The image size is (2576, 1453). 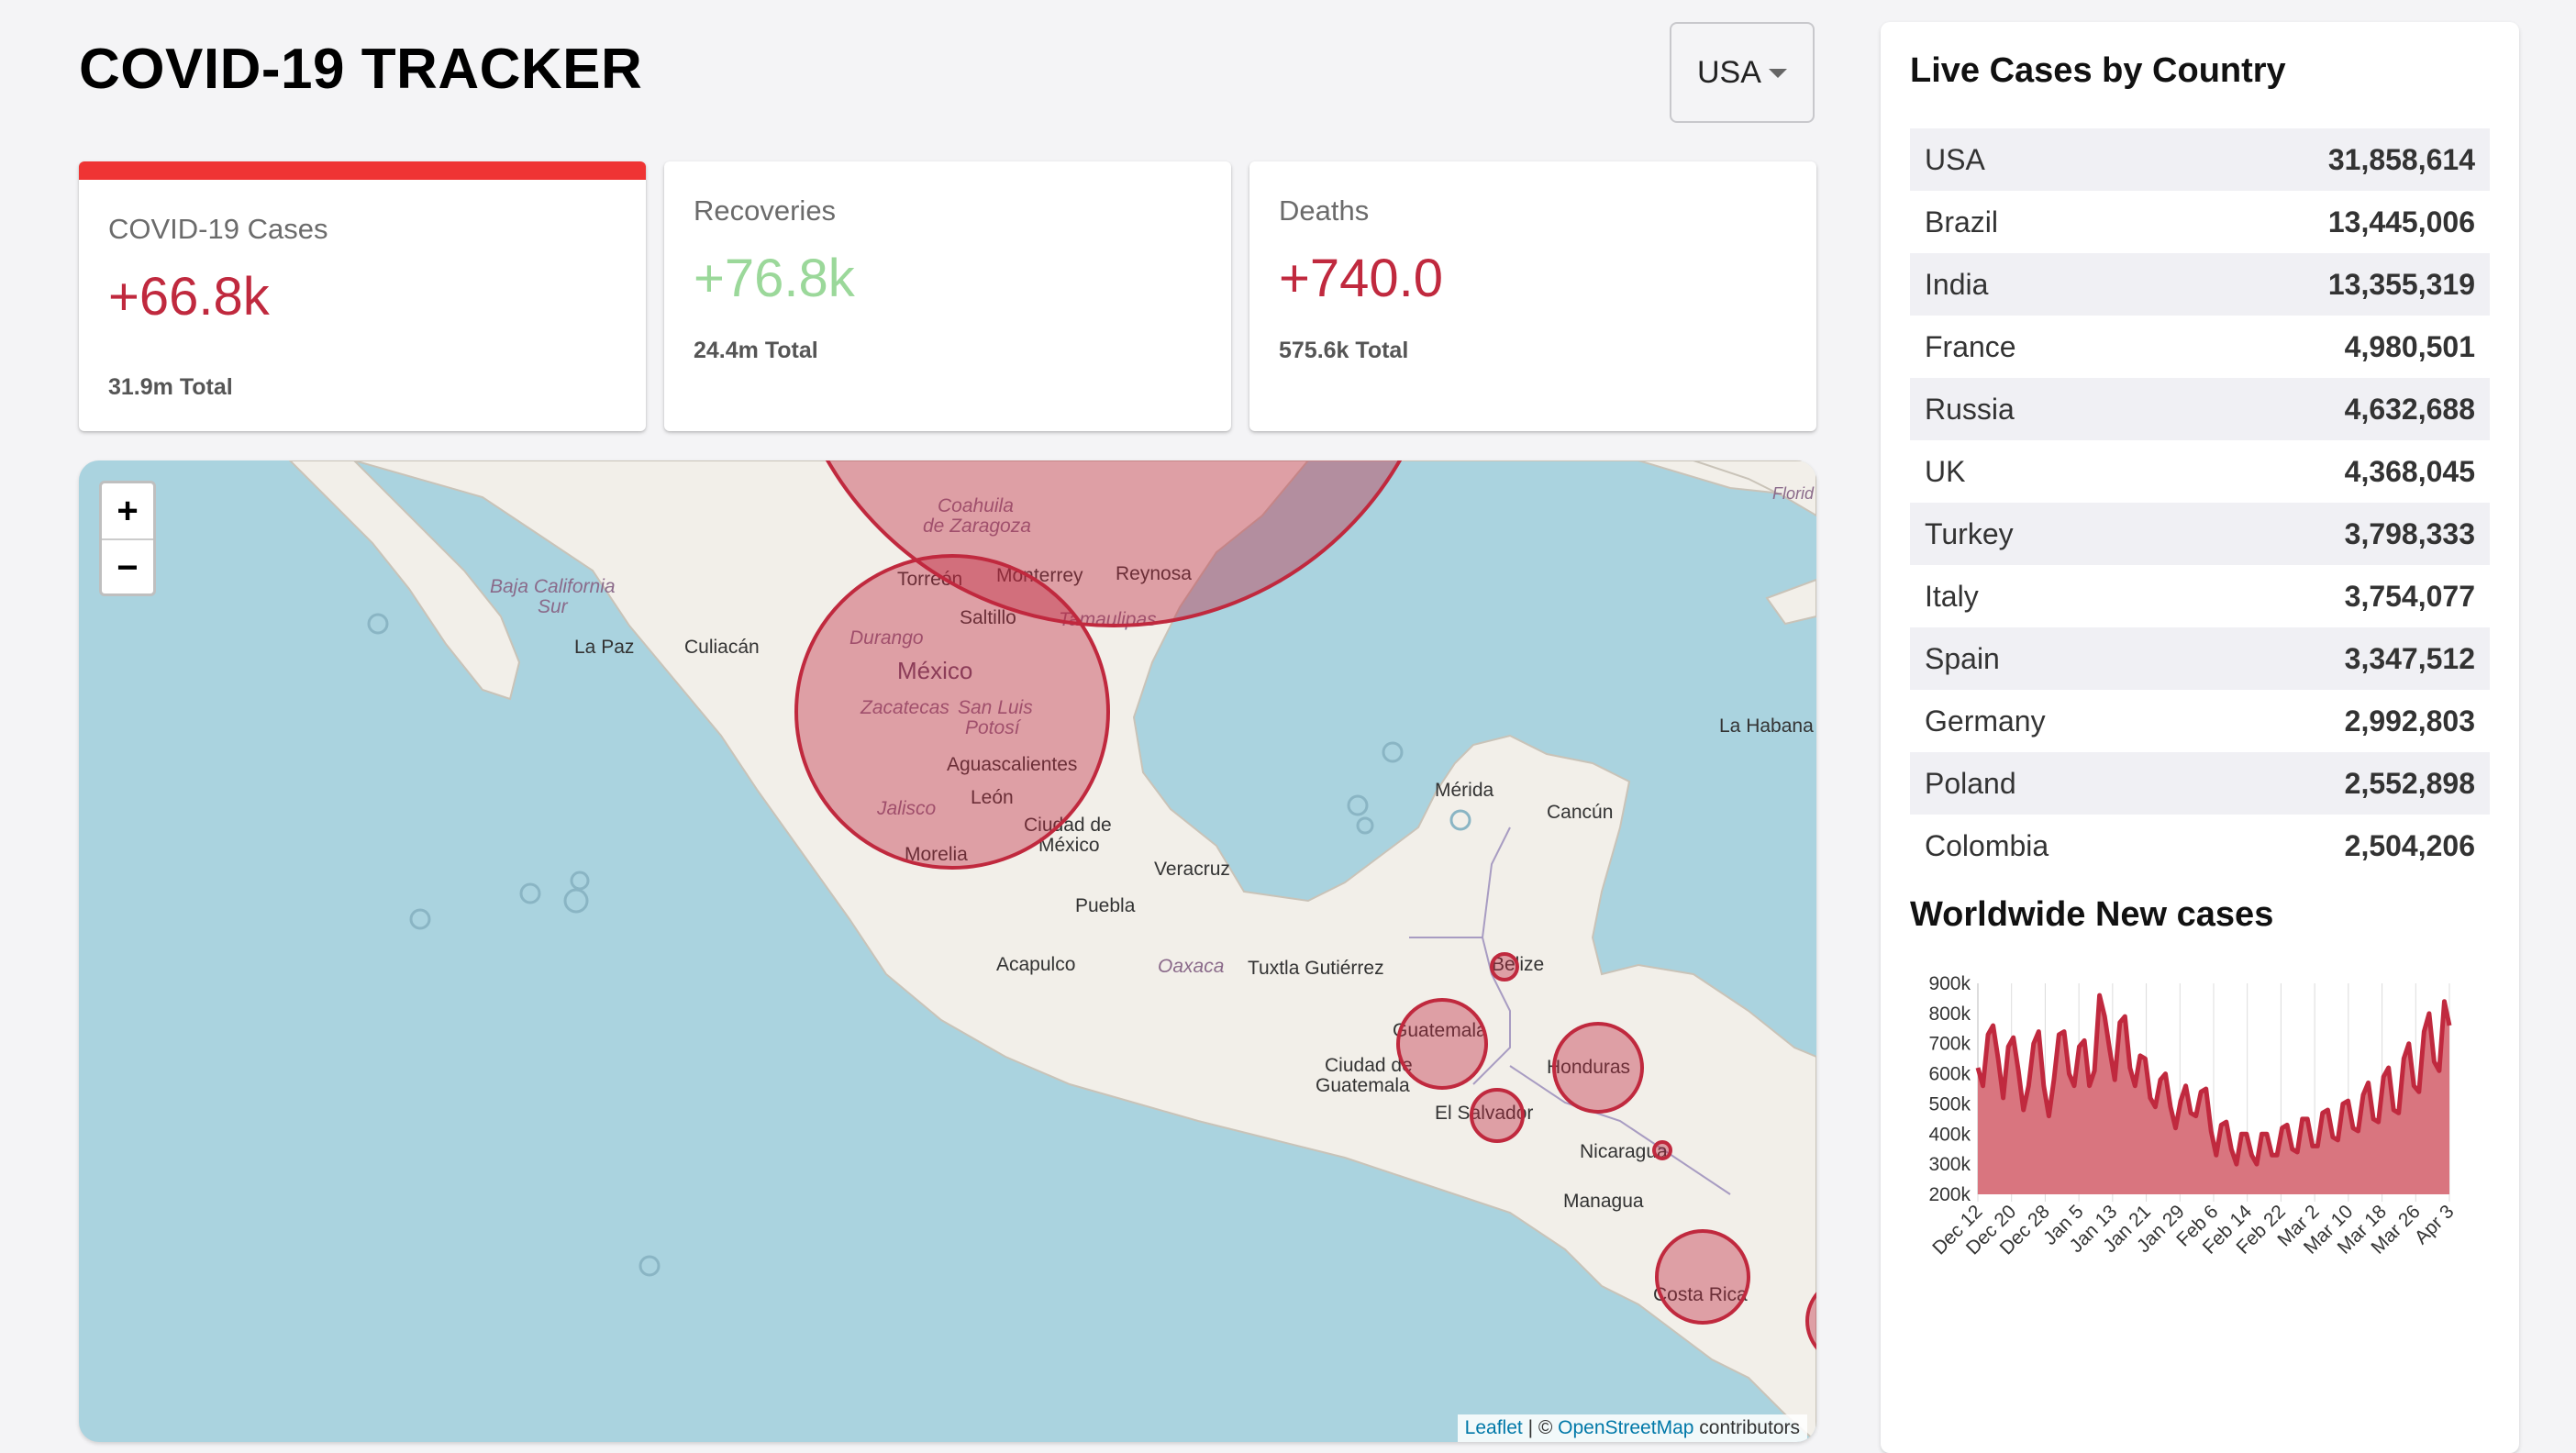 I want to click on country-name: UK, so click(x=1945, y=471).